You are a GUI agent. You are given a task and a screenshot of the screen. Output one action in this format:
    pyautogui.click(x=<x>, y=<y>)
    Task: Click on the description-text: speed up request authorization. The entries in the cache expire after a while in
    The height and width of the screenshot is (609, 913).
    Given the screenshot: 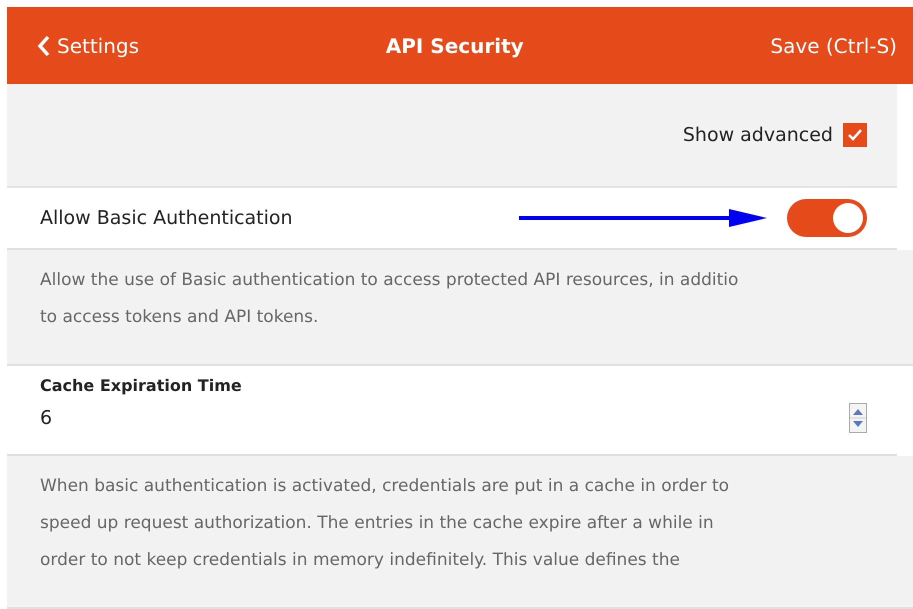 What is the action you would take?
    pyautogui.click(x=377, y=523)
    